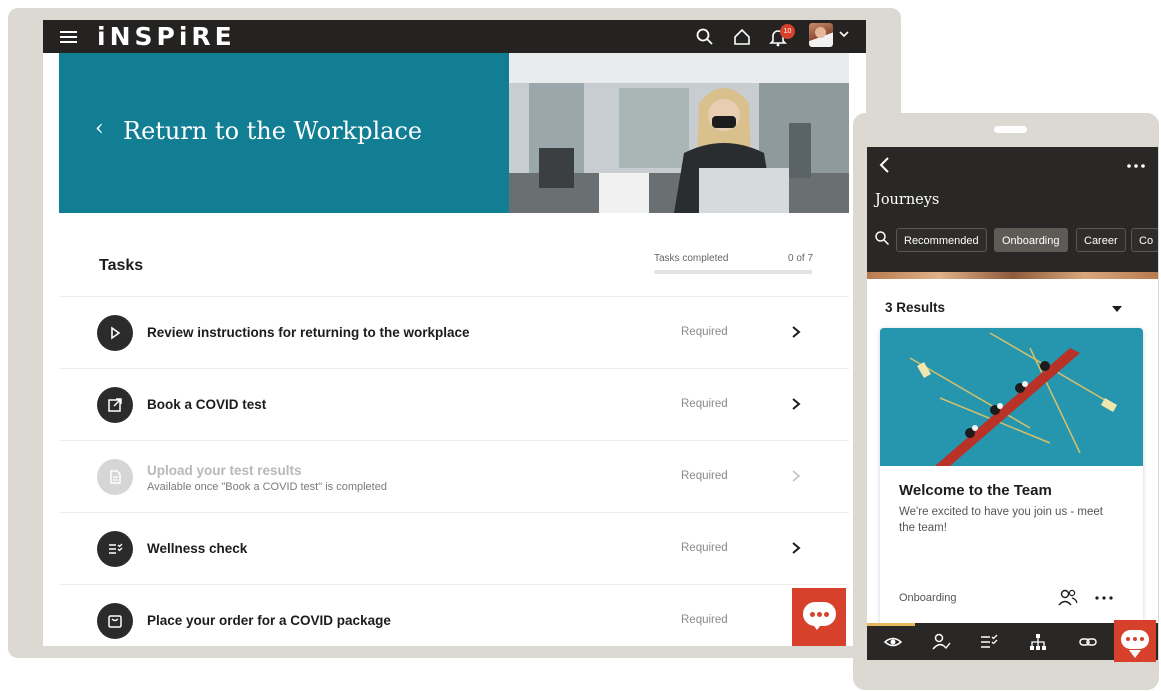  What do you see at coordinates (269, 620) in the screenshot?
I see `task-title: Place your order for a COVID package` at bounding box center [269, 620].